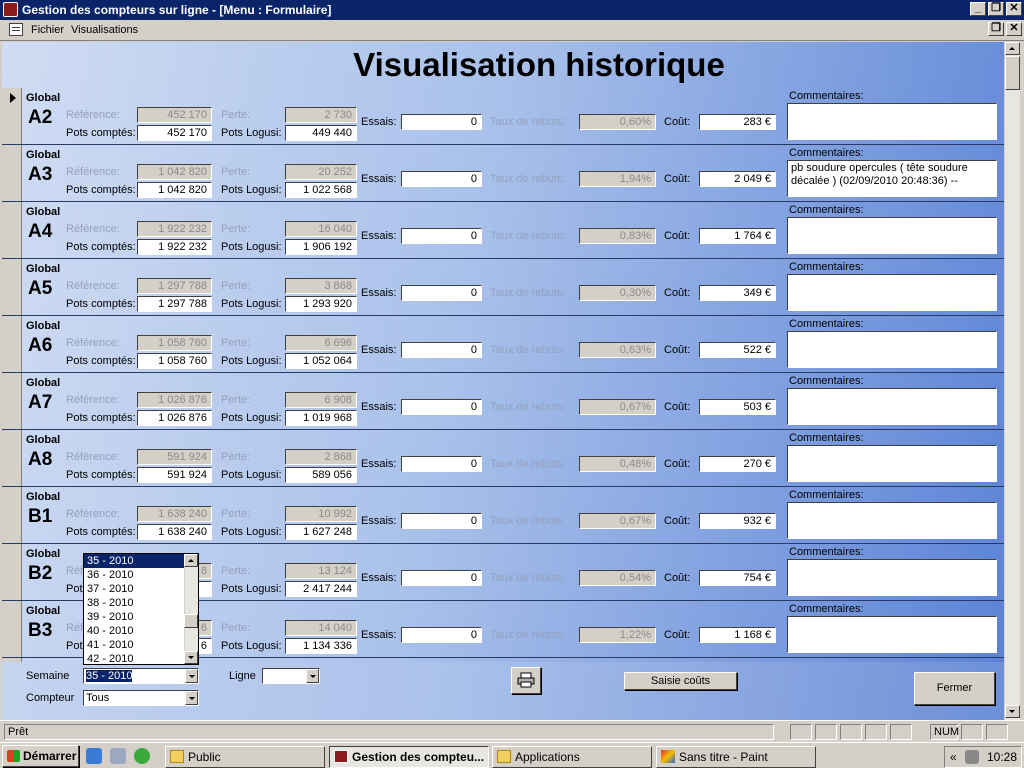  Describe the element at coordinates (16, 29) in the screenshot. I see `form-icon` at that location.